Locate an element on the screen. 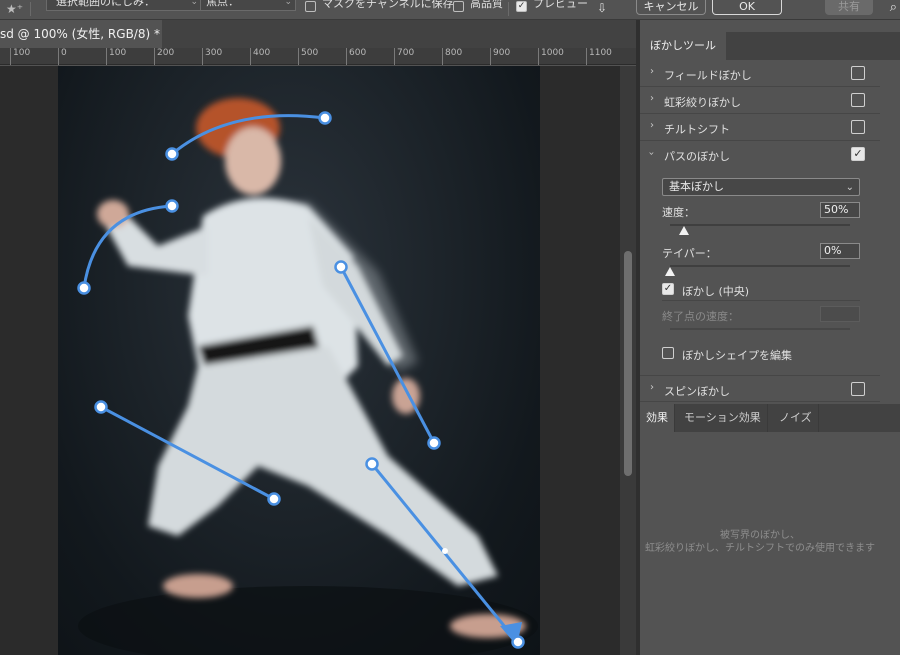 The image size is (900, 655). path-blur-checkbox: ✓ is located at coordinates (858, 154).